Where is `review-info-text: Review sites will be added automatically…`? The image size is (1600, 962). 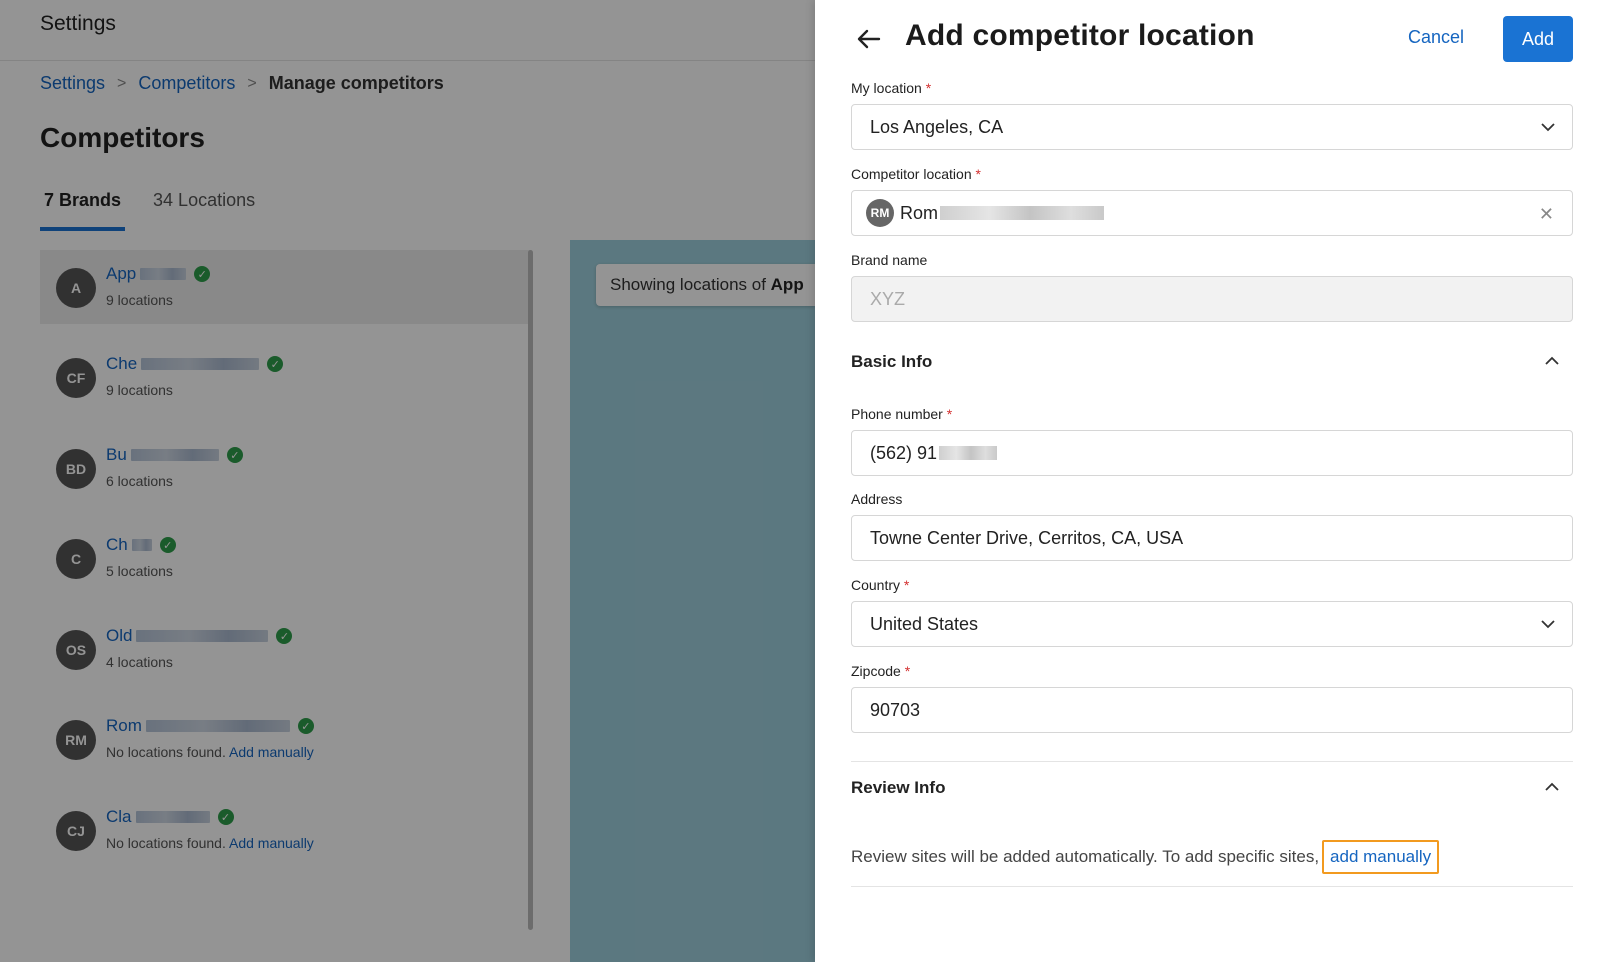
review-info-text: Review sites will be added automatically… is located at coordinates (1145, 857).